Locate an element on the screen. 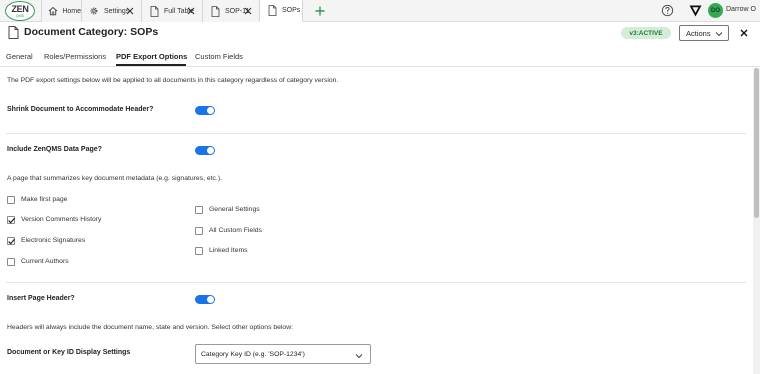 This screenshot has width=760, height=374. include-data-page-label: Include ZenQMS Data Page? is located at coordinates (54, 149).